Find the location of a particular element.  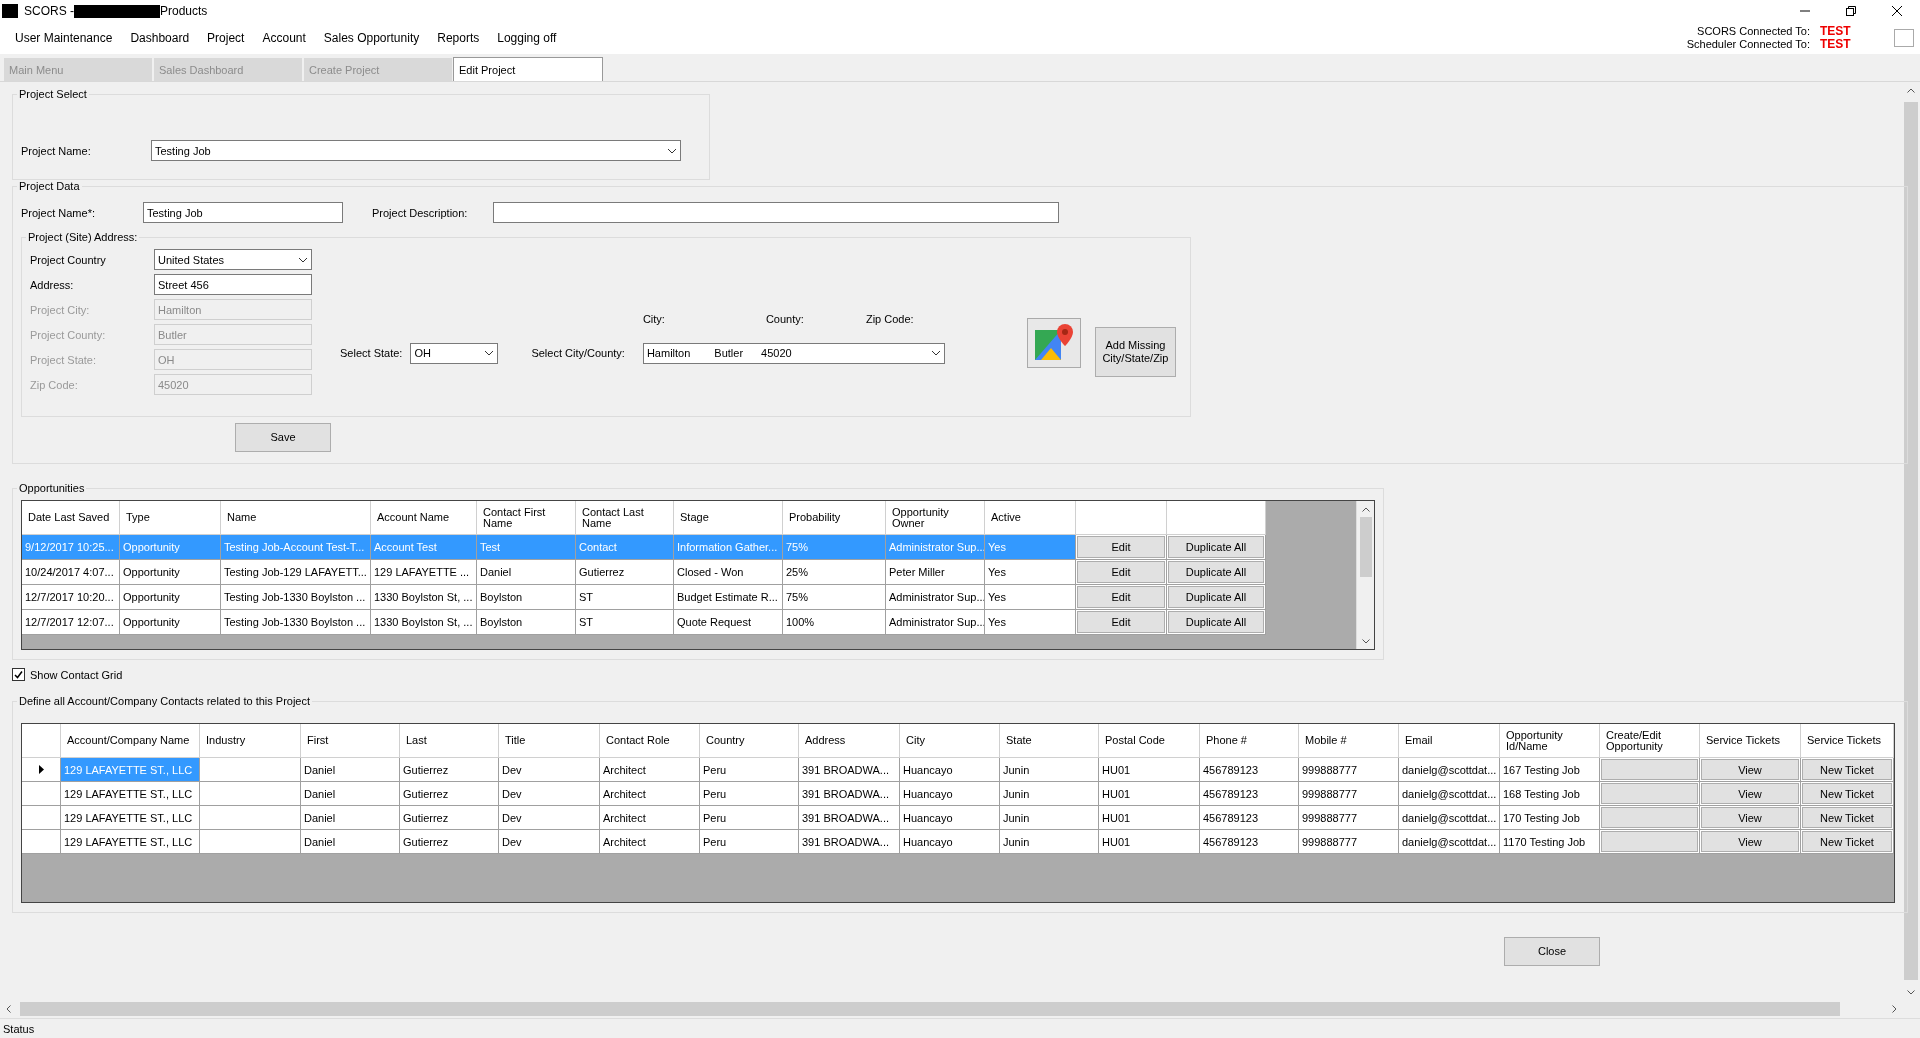

city-county-dropdown: Hamilton Butler 45020 is located at coordinates (793, 353).